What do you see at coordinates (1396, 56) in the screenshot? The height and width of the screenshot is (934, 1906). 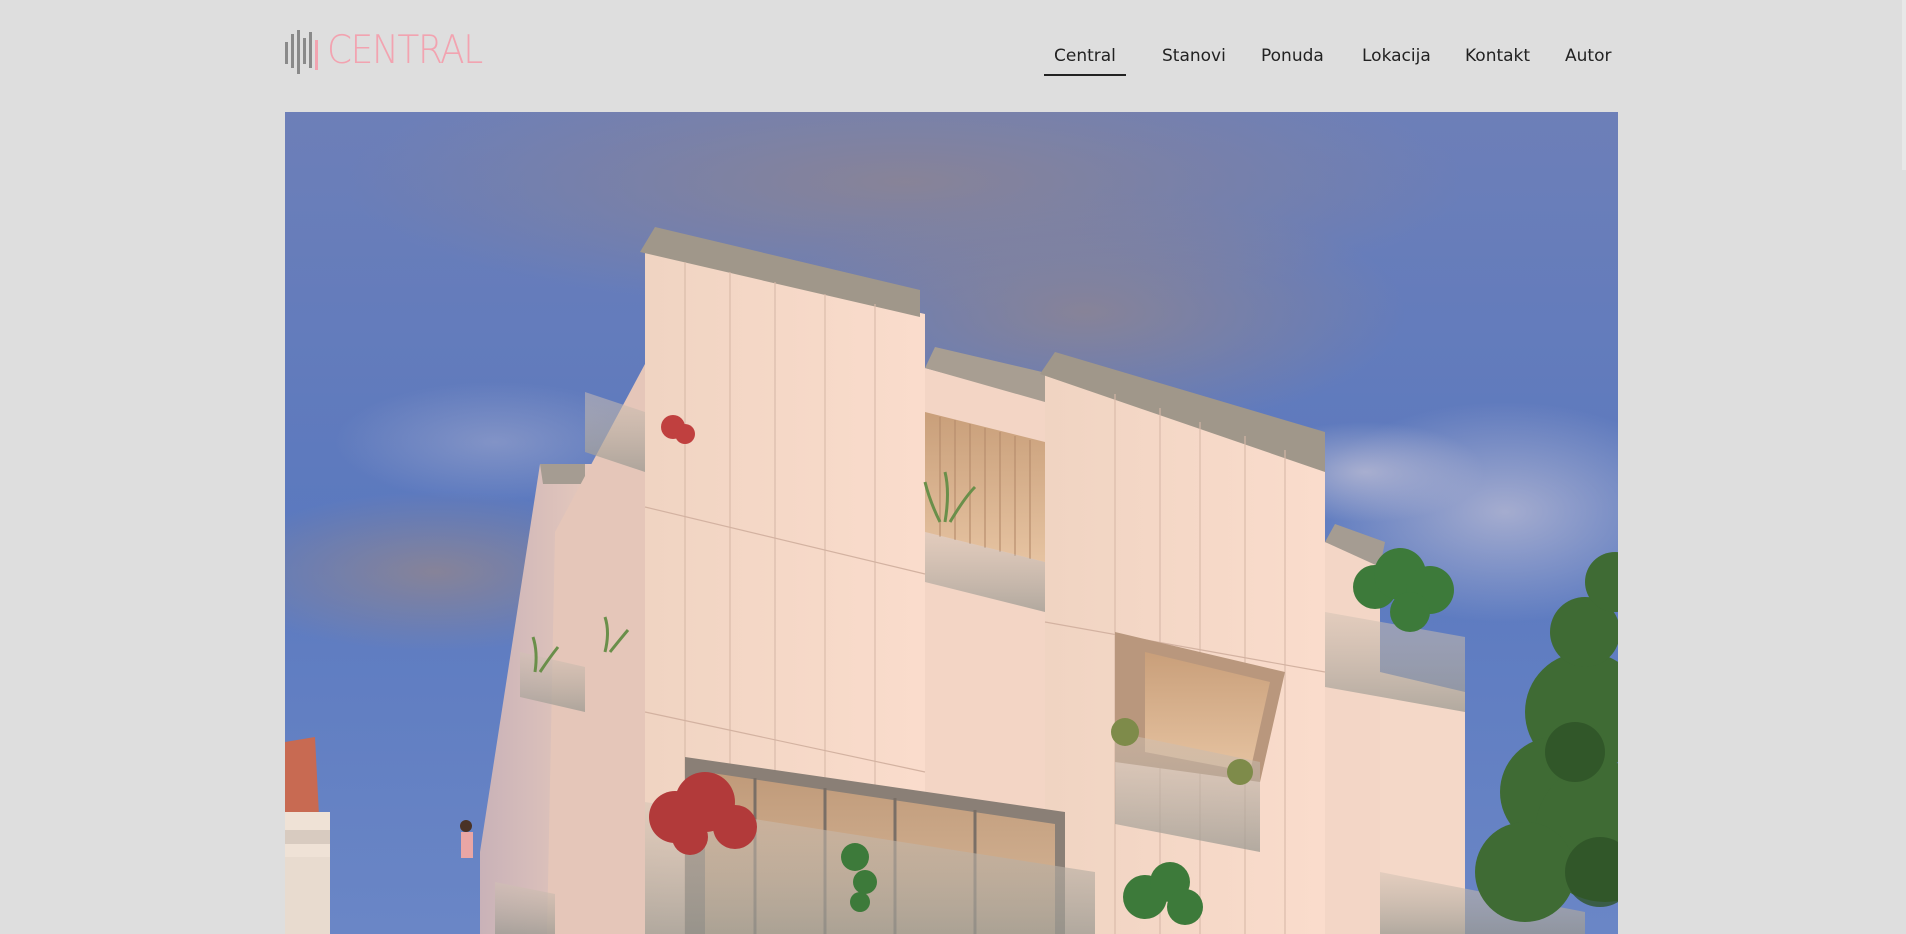 I see `nav-item-lokacija: Lokacija` at bounding box center [1396, 56].